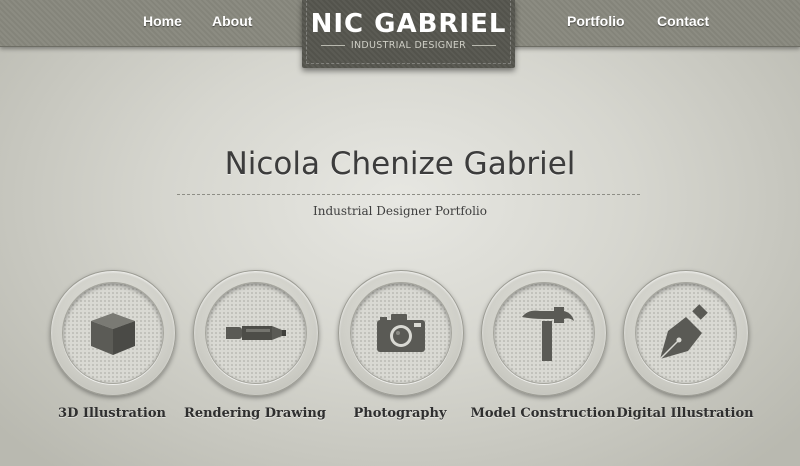  I want to click on nav-link-contact: Contact, so click(683, 21).